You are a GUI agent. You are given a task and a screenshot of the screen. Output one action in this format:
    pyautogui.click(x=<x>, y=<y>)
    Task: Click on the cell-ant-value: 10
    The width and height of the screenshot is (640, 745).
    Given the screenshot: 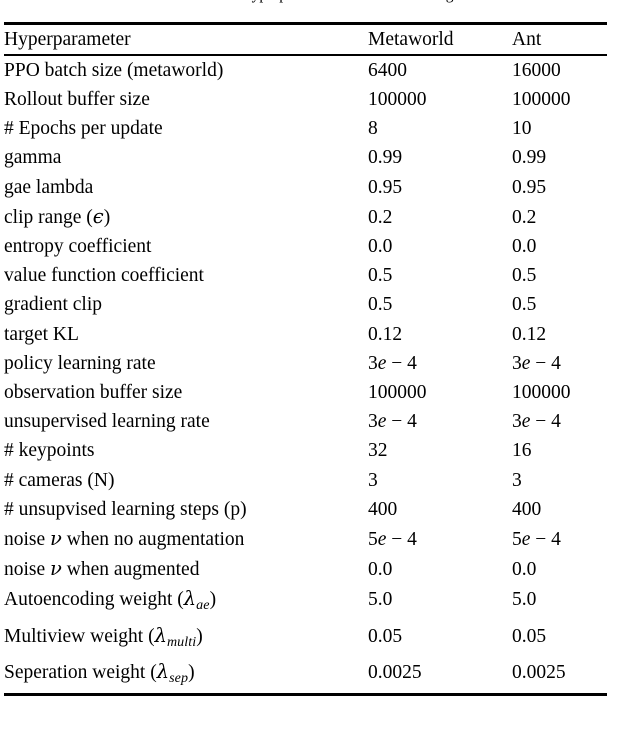 What is the action you would take?
    pyautogui.click(x=522, y=129)
    